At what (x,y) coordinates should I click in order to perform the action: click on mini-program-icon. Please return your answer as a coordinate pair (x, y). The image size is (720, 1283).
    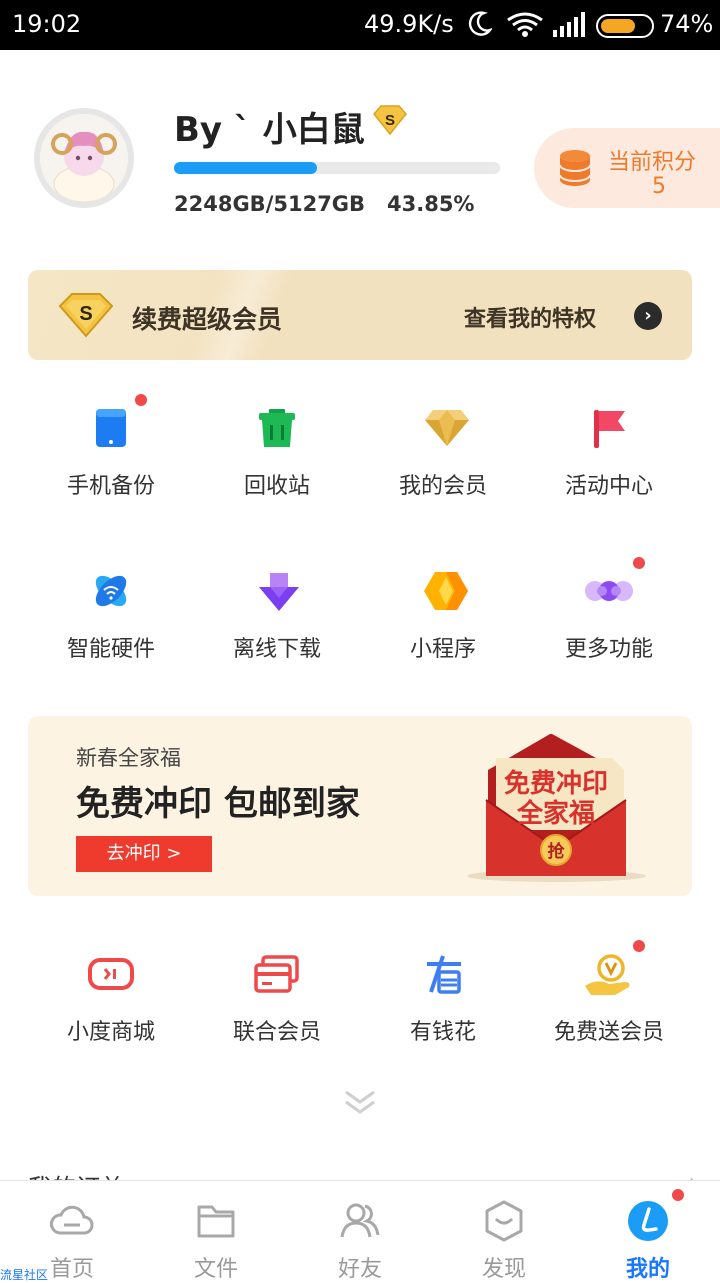
    Looking at the image, I should click on (445, 591).